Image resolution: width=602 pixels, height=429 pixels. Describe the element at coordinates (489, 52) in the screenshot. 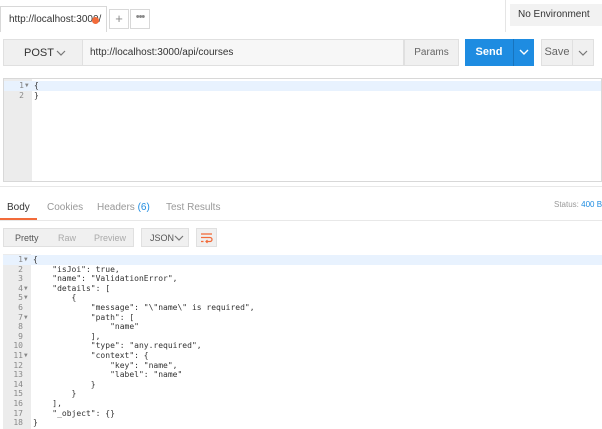

I see `send-button: Send` at that location.